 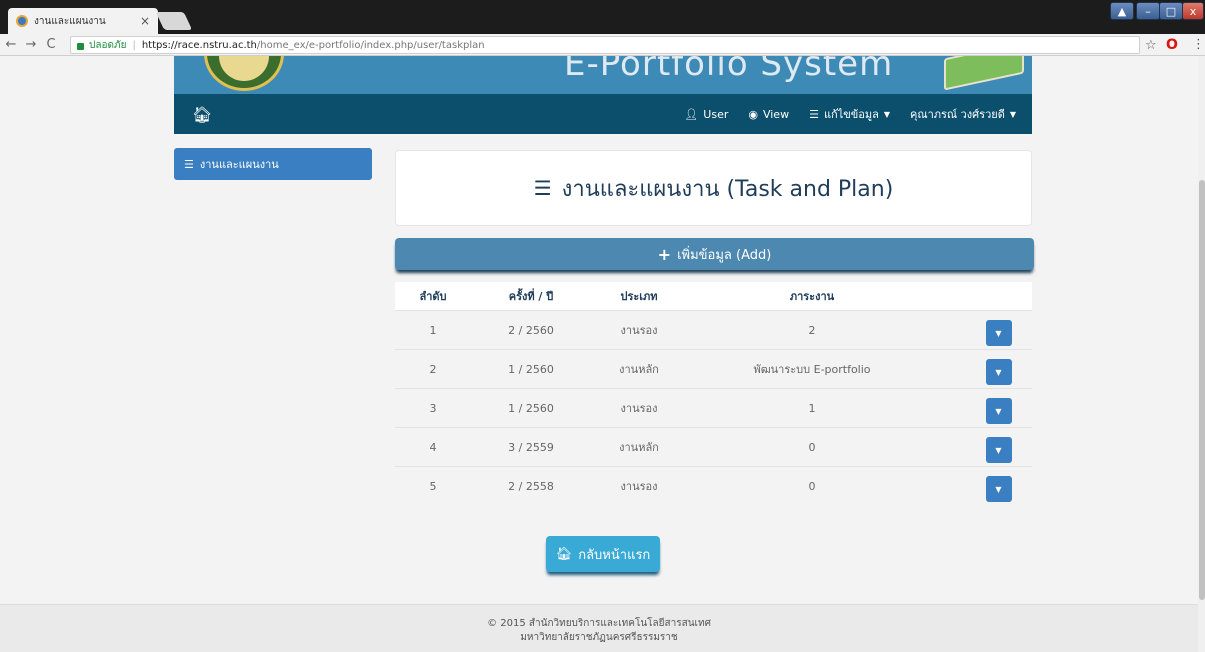 What do you see at coordinates (1198, 44) in the screenshot?
I see `browser-menu-icon: ⋮` at bounding box center [1198, 44].